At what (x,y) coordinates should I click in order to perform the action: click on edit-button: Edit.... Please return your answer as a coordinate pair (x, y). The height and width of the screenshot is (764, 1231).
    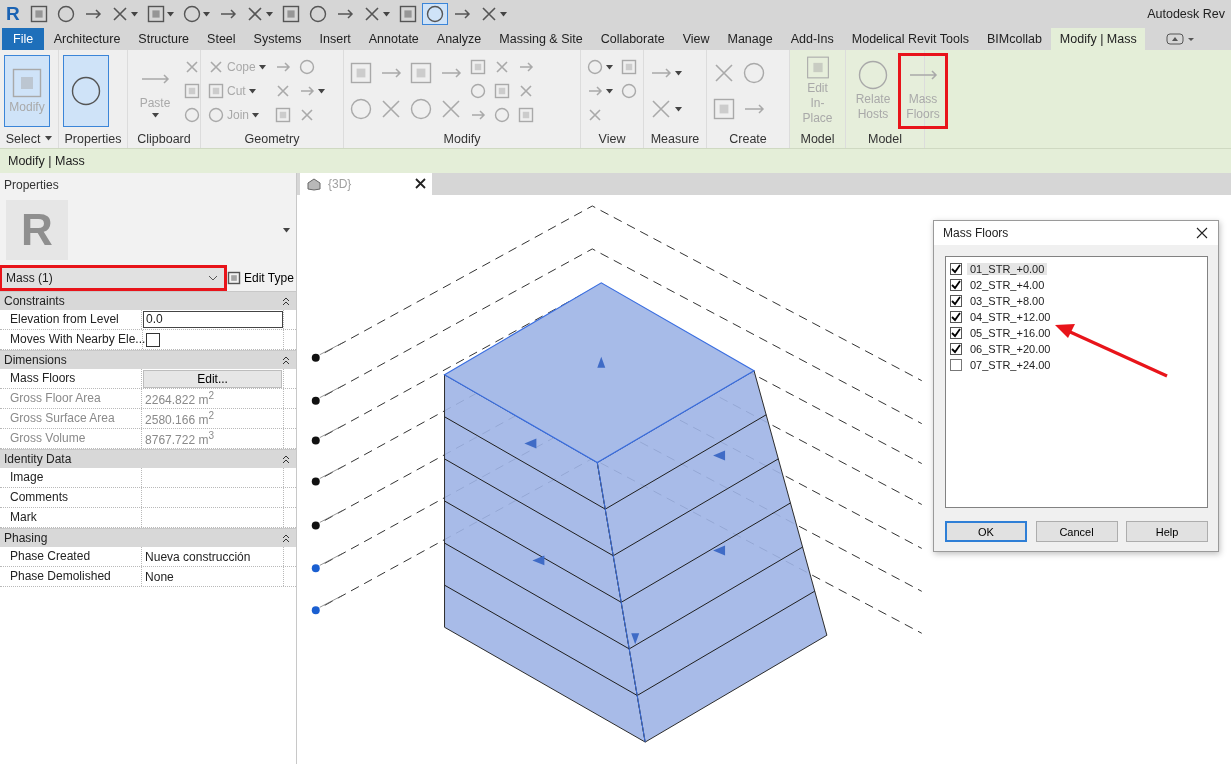
    Looking at the image, I should click on (213, 378).